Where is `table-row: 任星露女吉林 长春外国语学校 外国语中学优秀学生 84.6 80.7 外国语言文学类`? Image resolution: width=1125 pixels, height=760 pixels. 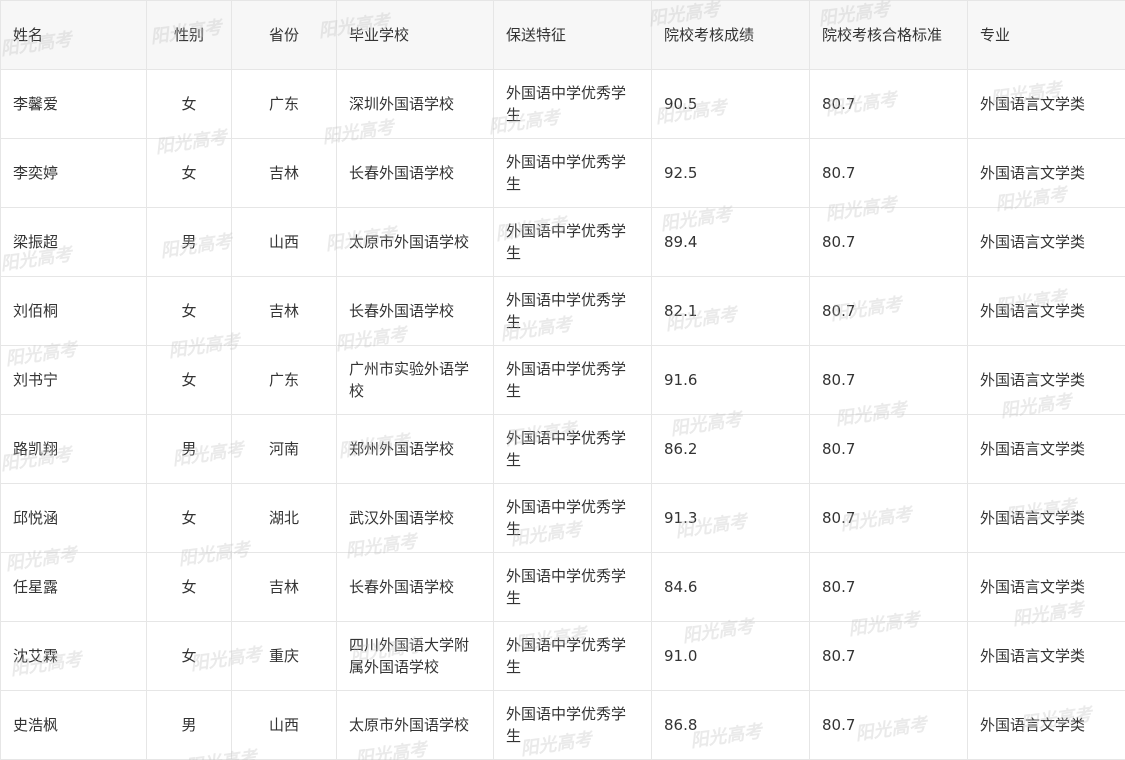 table-row: 任星露女吉林 长春外国语学校 外国语中学优秀学生 84.6 80.7 外国语言文学类 is located at coordinates (562, 587).